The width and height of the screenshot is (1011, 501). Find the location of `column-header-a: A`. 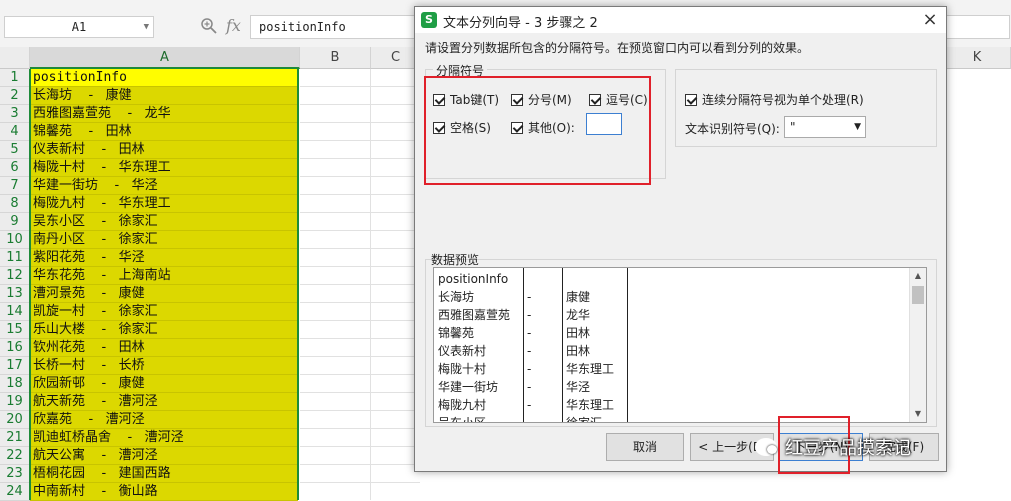

column-header-a: A is located at coordinates (165, 58).